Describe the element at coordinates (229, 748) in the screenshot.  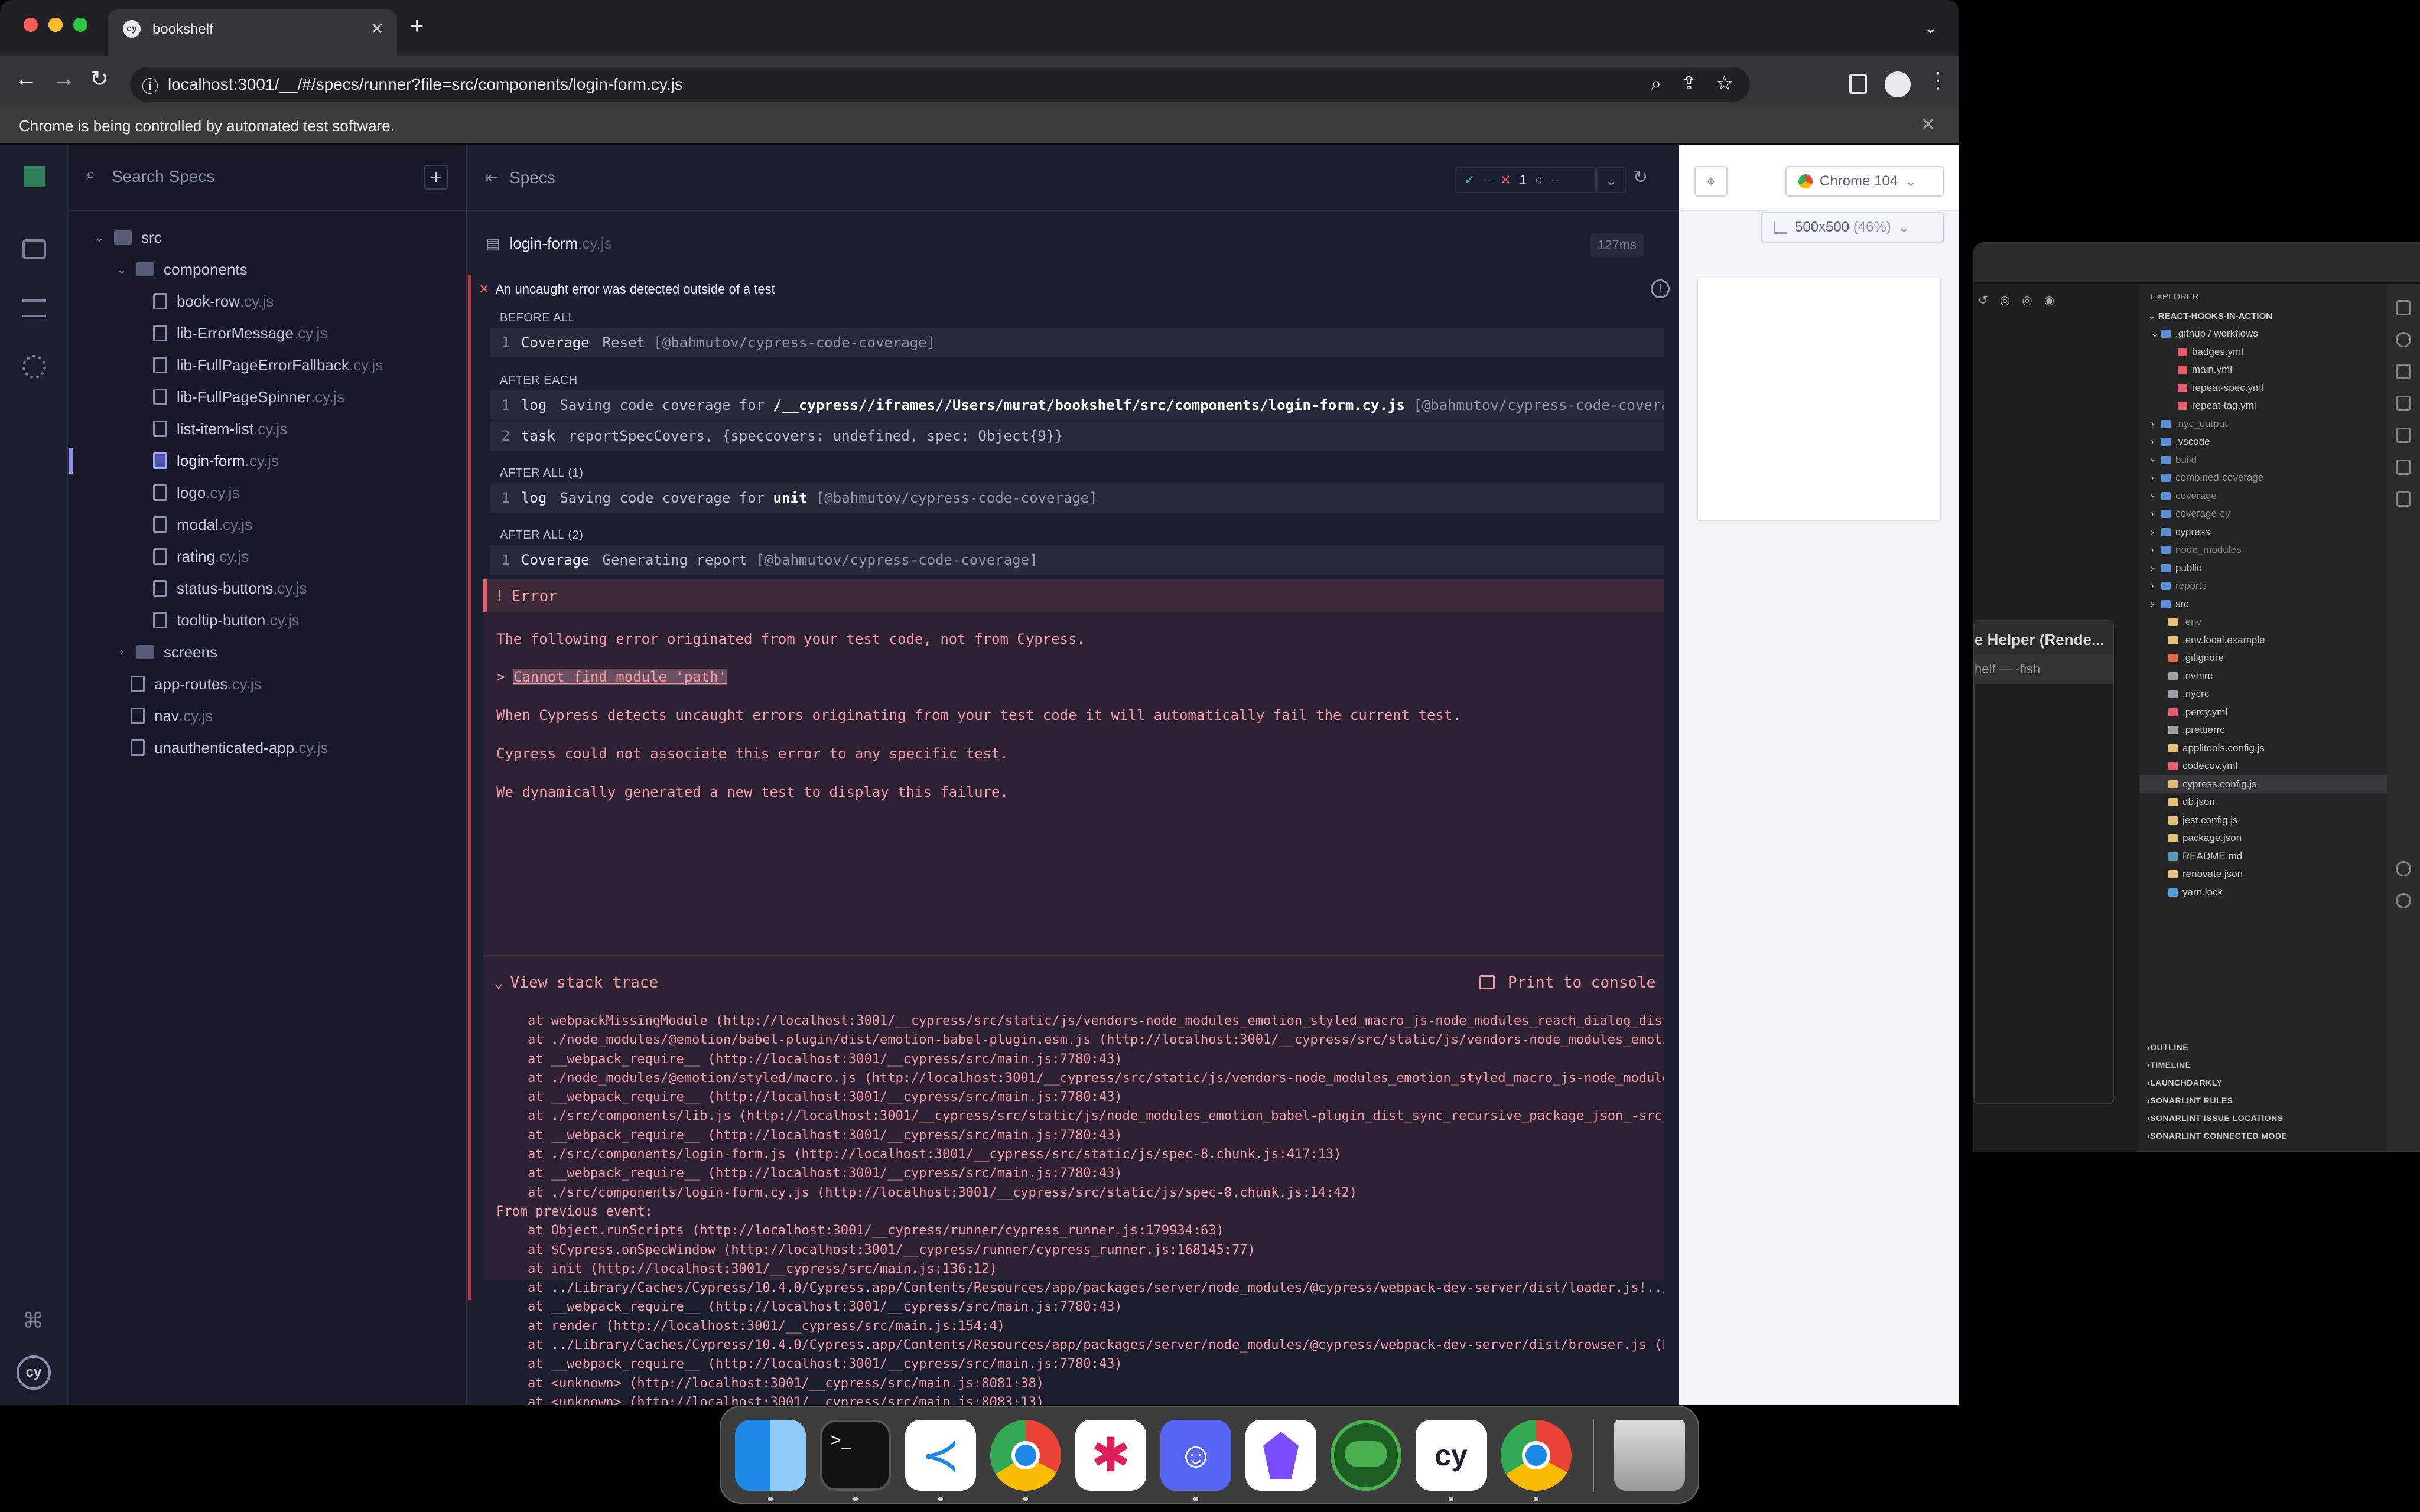
I see `spec-file: unauthenticated-app .cy.js` at that location.